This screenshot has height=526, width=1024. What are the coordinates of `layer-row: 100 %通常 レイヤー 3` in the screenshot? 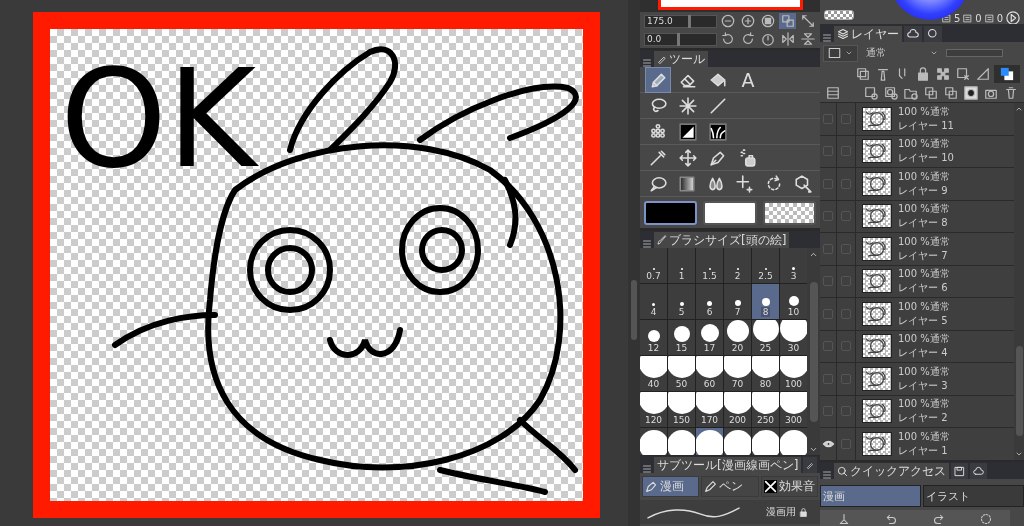 It's located at (917, 379).